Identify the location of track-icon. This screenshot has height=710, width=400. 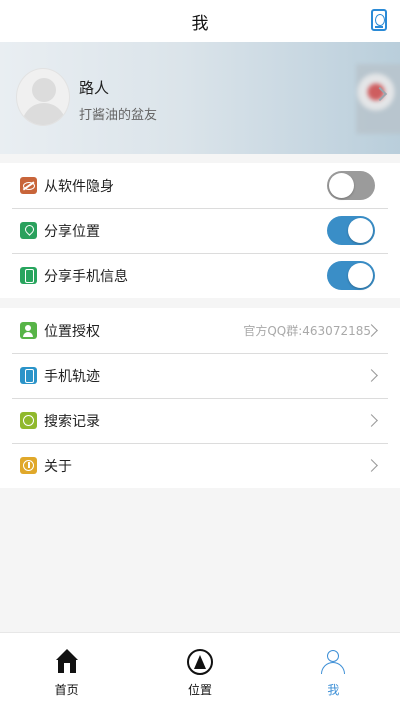
(28, 375).